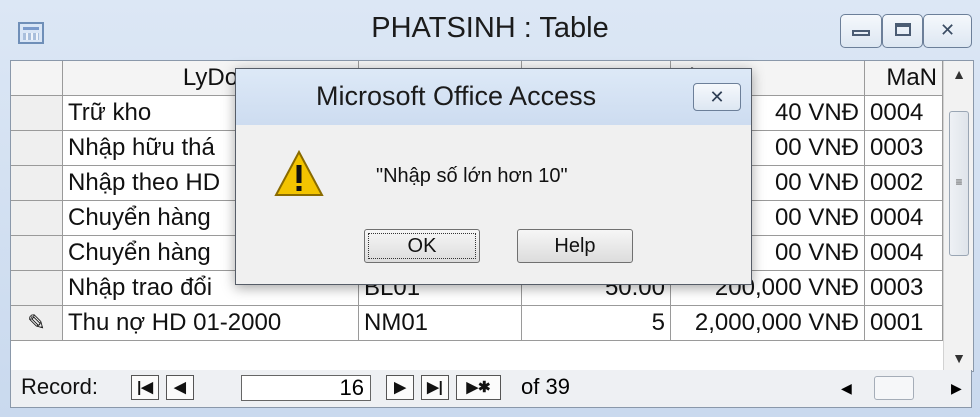 This screenshot has width=980, height=417. Describe the element at coordinates (60, 386) in the screenshot. I see `record-label: Record:` at that location.